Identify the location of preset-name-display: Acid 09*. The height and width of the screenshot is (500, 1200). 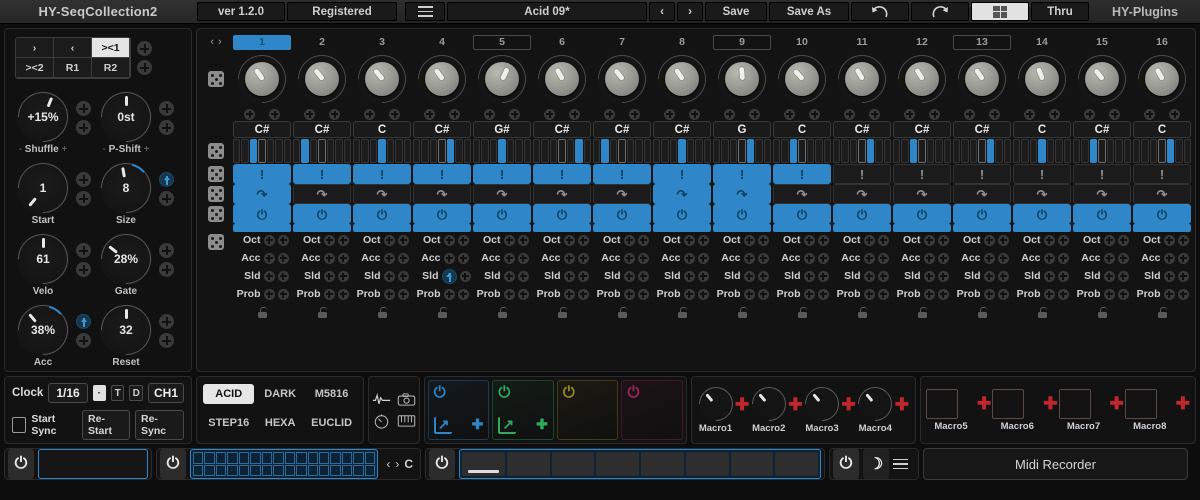
(547, 11).